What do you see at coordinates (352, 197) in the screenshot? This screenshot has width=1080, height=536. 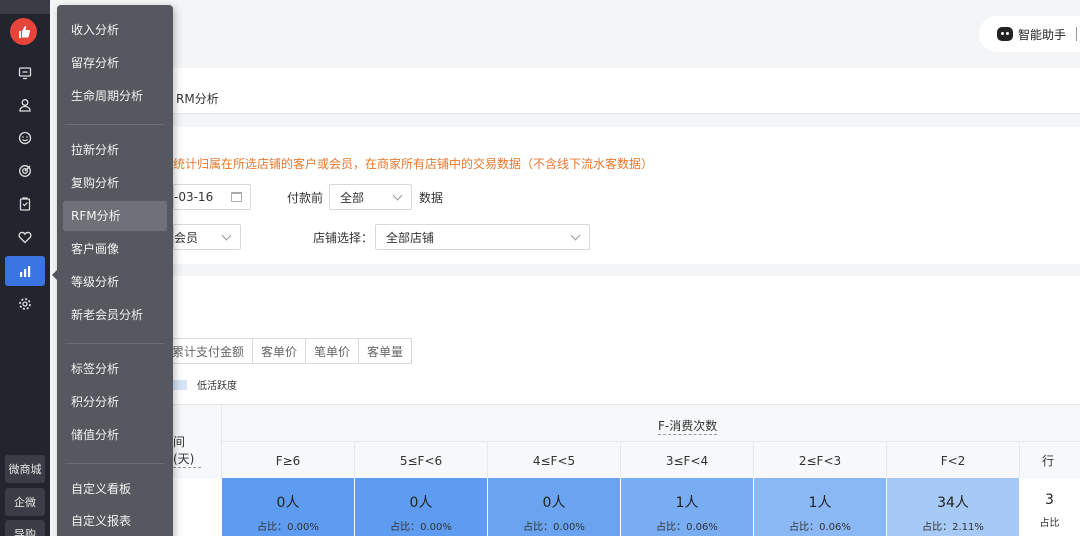 I see `pay-value: 全部` at bounding box center [352, 197].